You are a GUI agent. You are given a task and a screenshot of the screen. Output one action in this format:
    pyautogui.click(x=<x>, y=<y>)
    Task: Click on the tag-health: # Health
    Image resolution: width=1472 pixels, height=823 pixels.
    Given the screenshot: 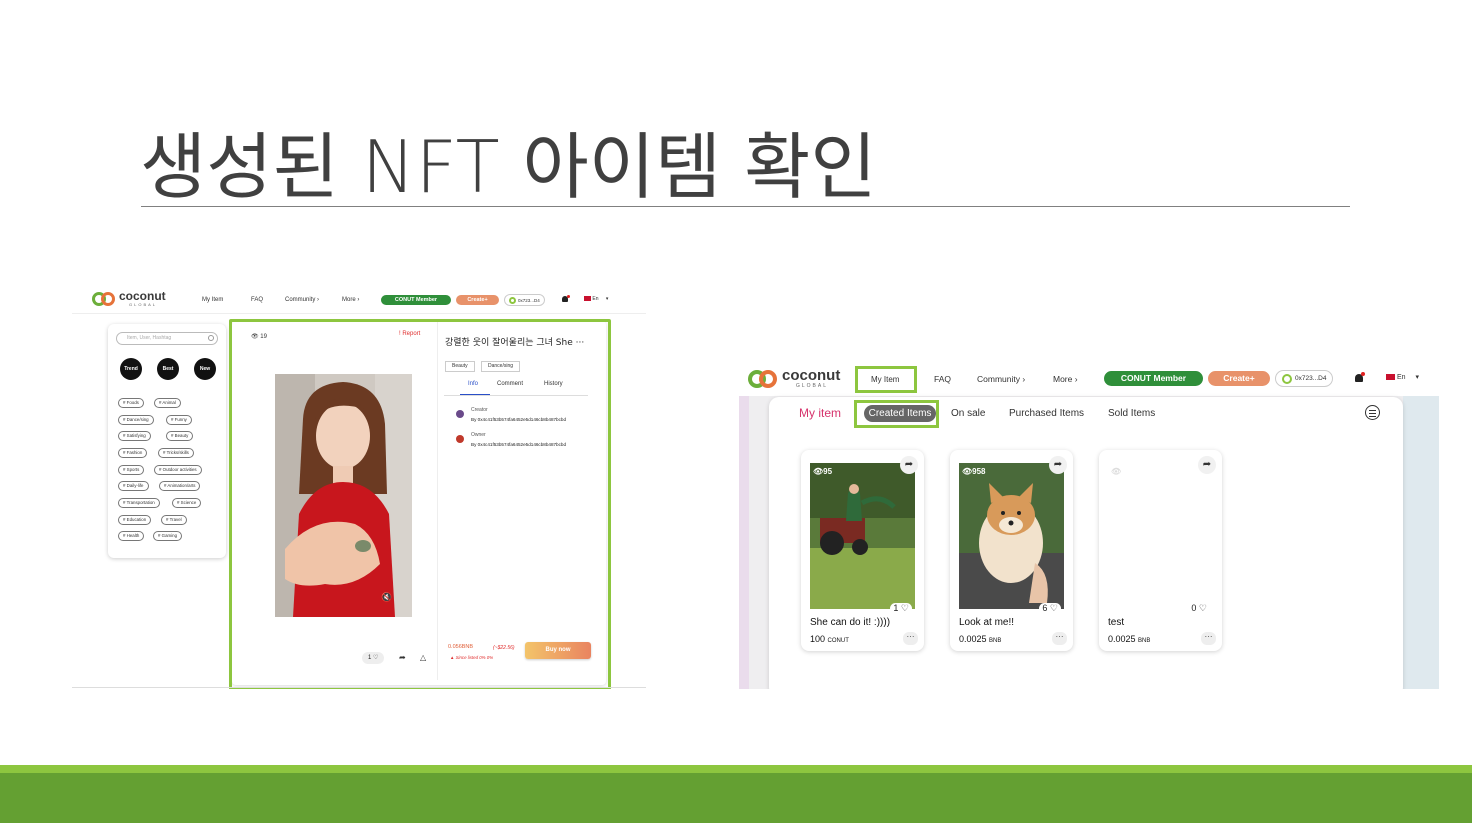 What is the action you would take?
    pyautogui.click(x=131, y=536)
    